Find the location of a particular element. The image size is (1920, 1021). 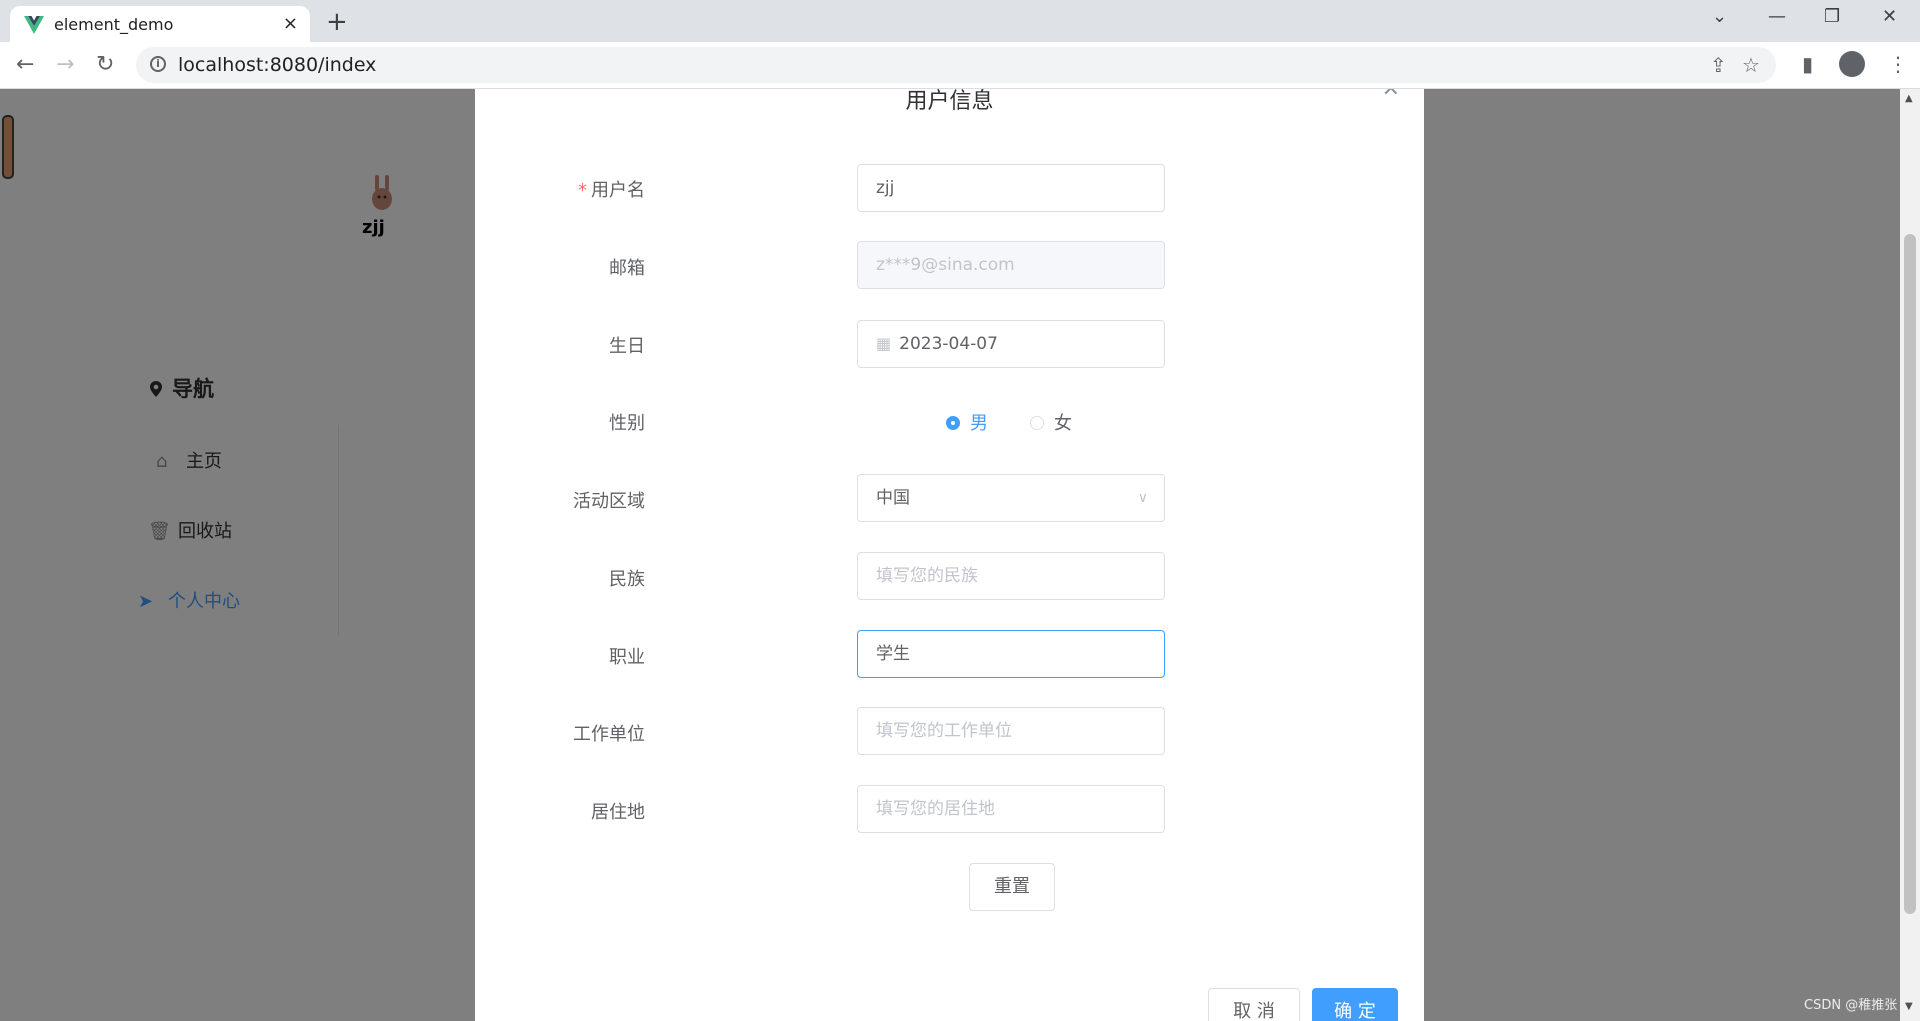

email-label: 邮箱 is located at coordinates (627, 268).